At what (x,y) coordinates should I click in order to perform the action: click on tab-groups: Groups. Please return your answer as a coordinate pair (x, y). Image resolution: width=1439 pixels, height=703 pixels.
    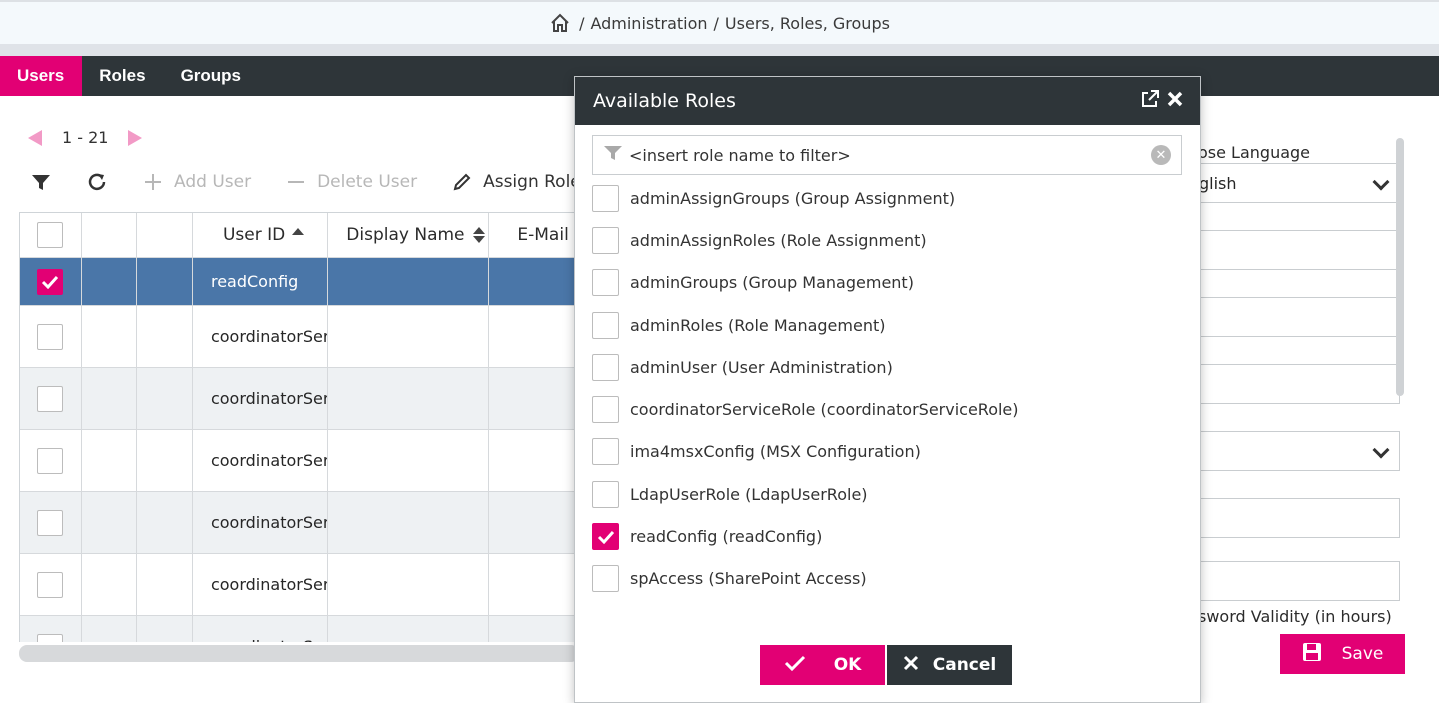
    Looking at the image, I should click on (211, 76).